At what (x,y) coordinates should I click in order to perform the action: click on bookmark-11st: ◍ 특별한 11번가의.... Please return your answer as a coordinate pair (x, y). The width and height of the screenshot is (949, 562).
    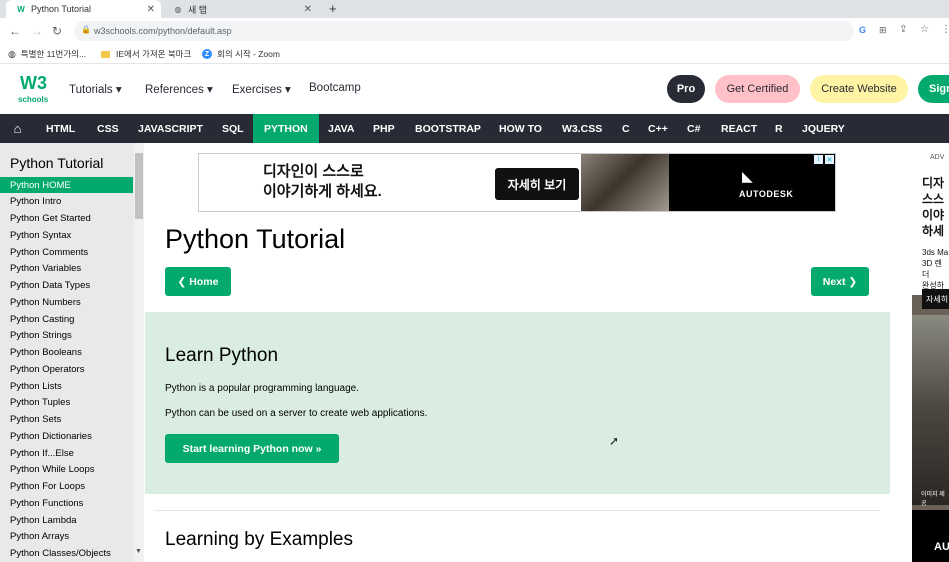
    Looking at the image, I should click on (47, 54).